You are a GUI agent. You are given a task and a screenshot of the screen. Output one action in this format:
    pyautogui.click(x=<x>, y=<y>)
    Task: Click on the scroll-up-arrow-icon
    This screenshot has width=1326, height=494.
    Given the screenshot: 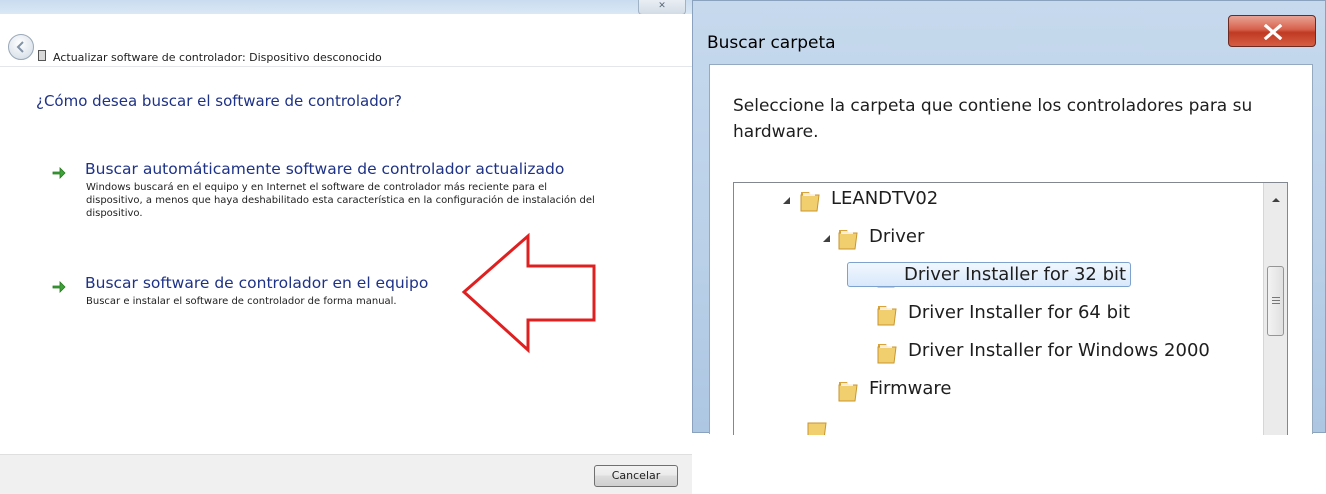 What is the action you would take?
    pyautogui.click(x=1276, y=200)
    